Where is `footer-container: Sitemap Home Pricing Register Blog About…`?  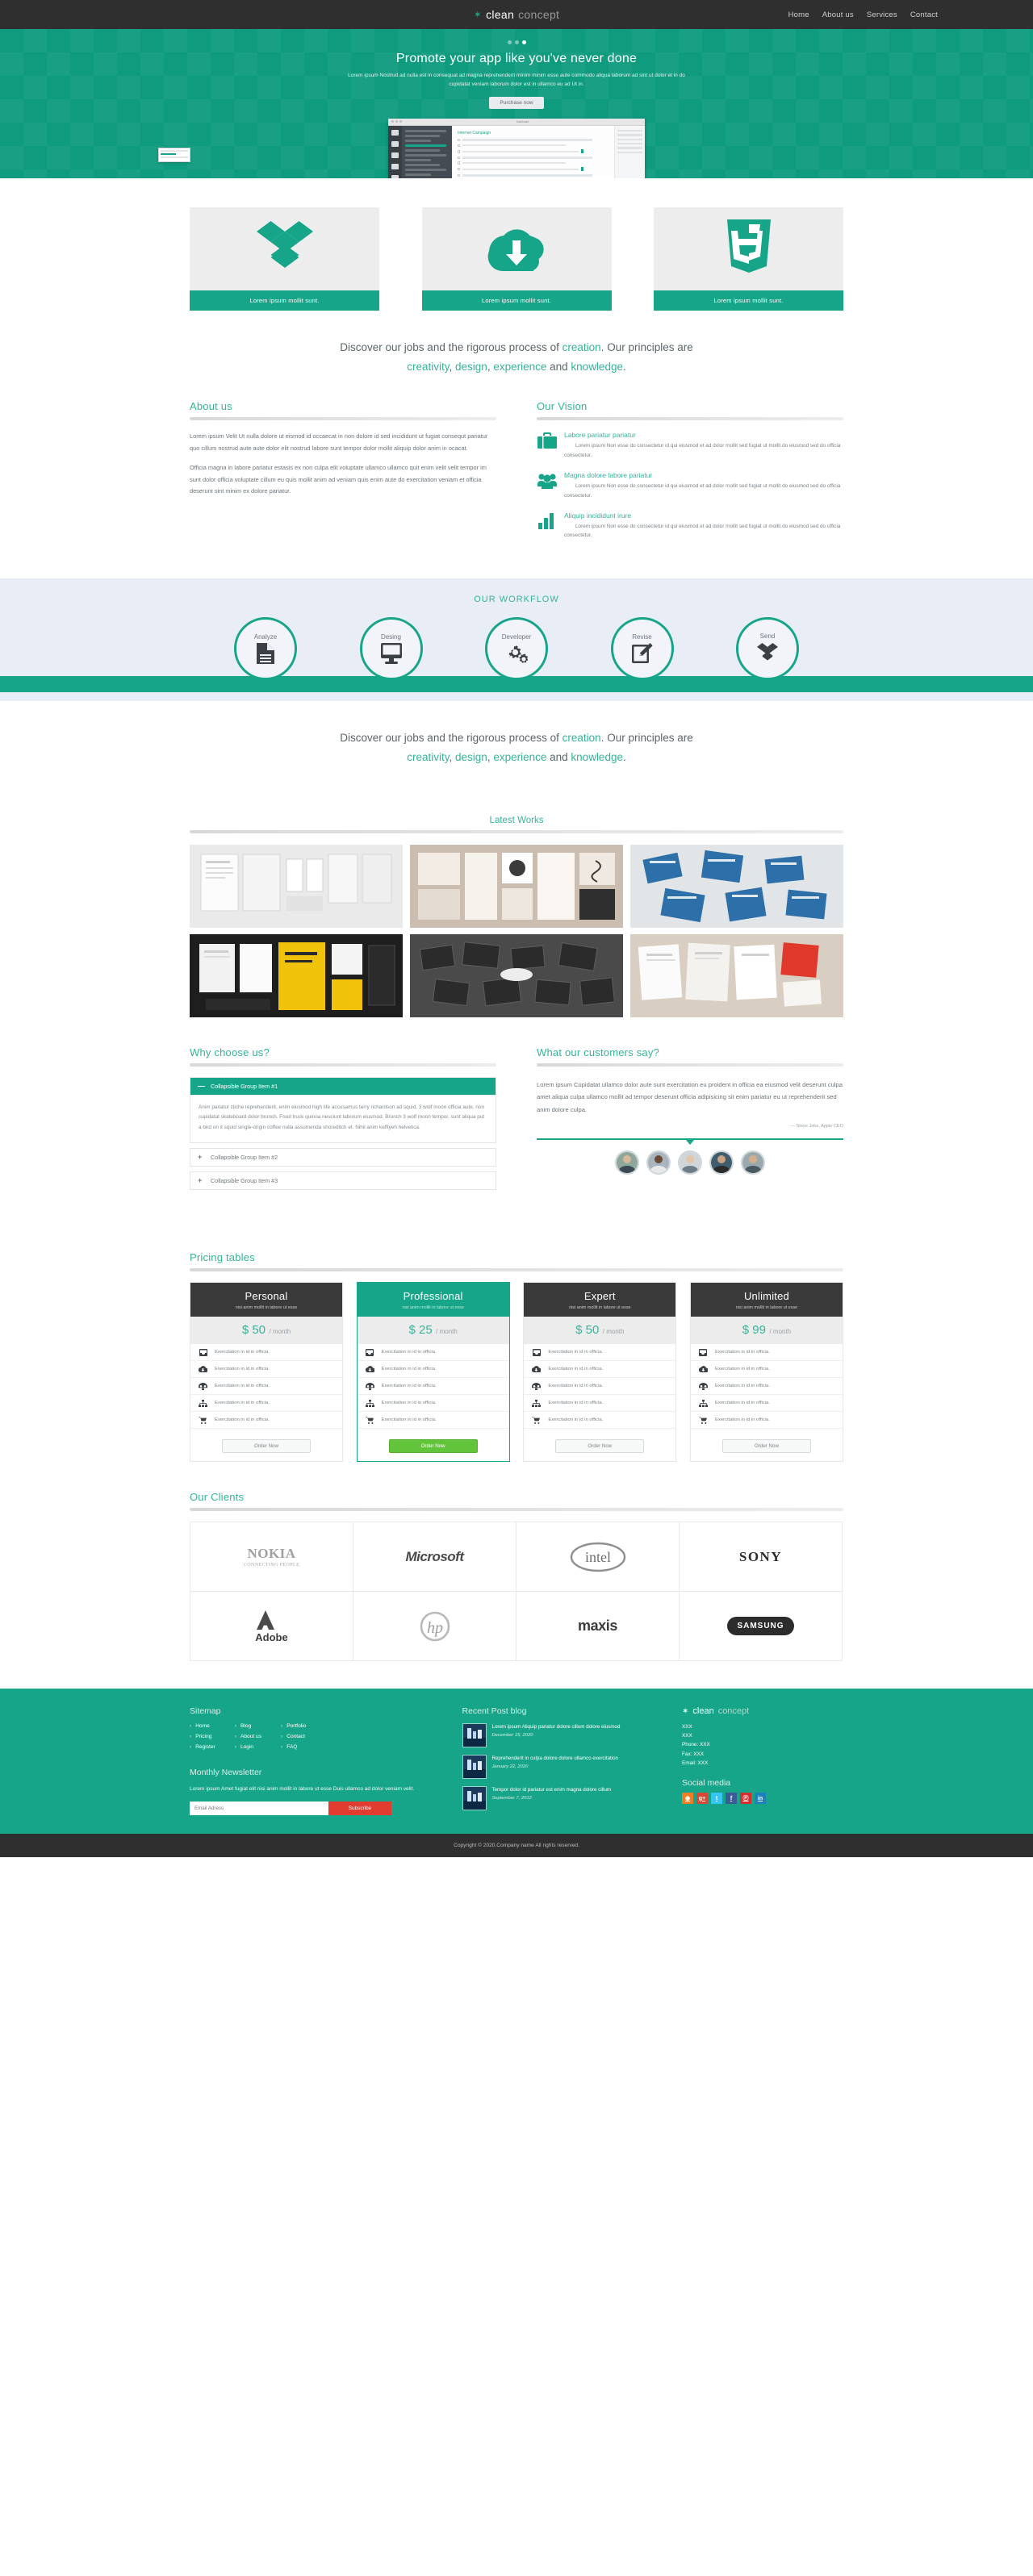
footer-container: Sitemap Home Pricing Register Blog About… is located at coordinates (516, 1762).